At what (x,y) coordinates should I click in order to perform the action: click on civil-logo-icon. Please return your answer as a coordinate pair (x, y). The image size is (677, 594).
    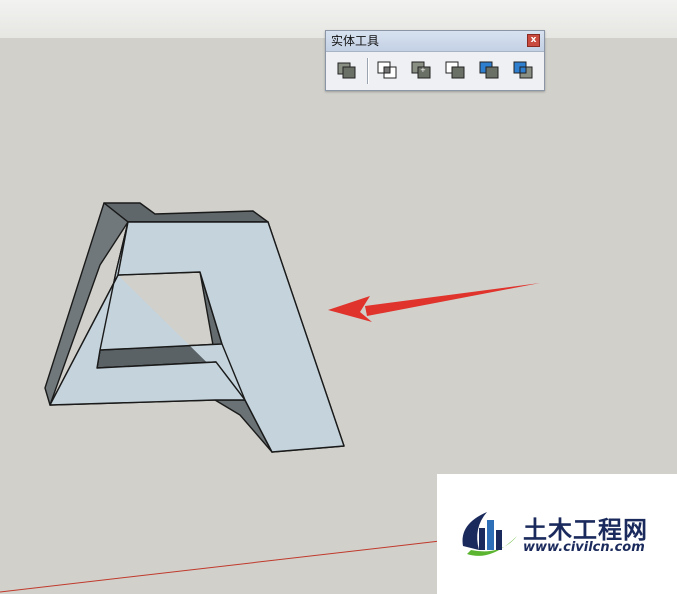
    Looking at the image, I should click on (489, 534).